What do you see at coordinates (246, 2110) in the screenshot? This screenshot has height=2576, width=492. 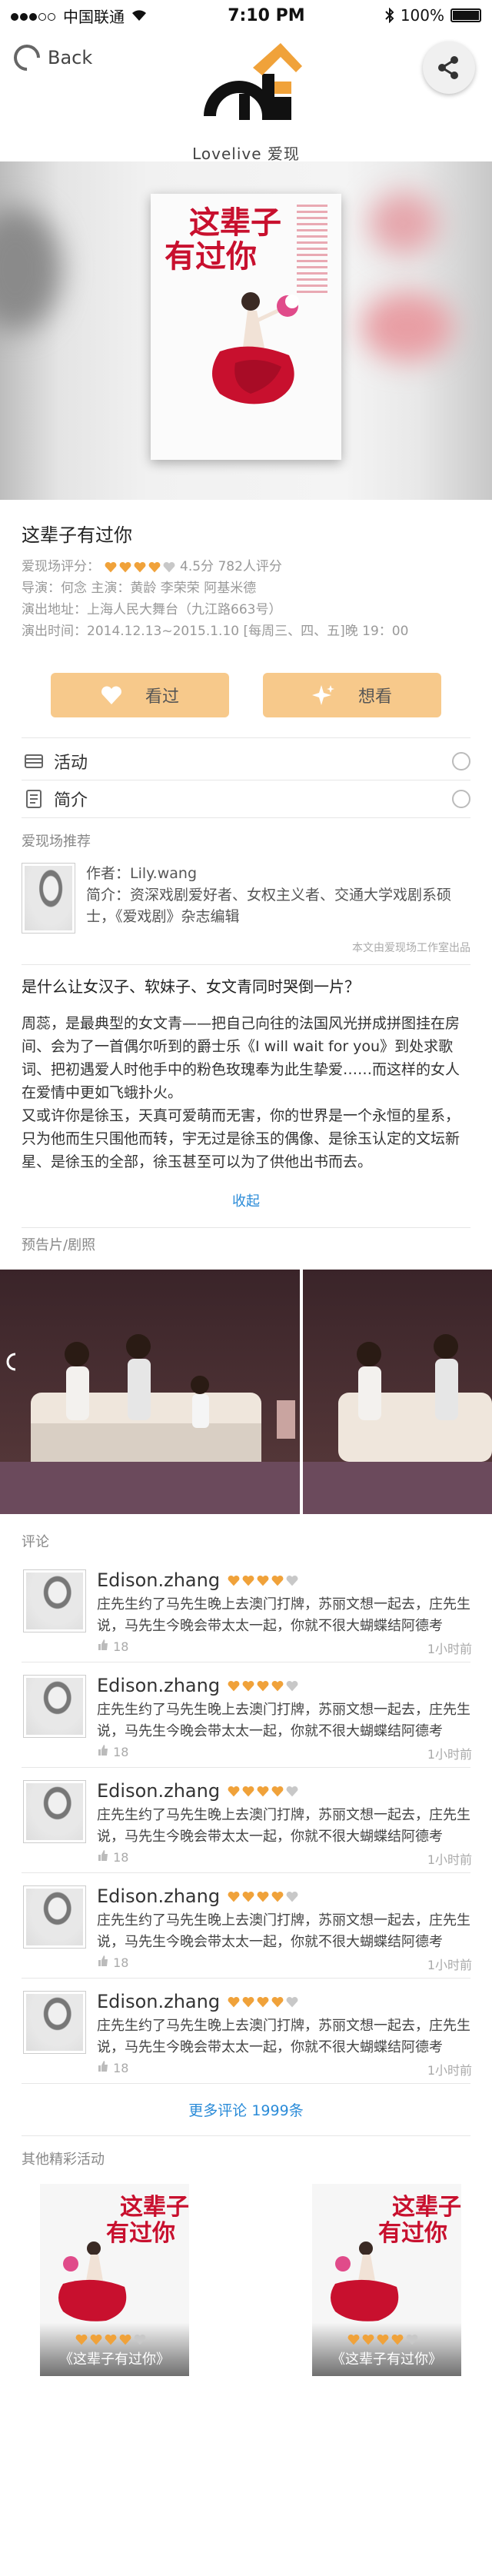 I see `more-comments-link: 更多评论 1999条` at bounding box center [246, 2110].